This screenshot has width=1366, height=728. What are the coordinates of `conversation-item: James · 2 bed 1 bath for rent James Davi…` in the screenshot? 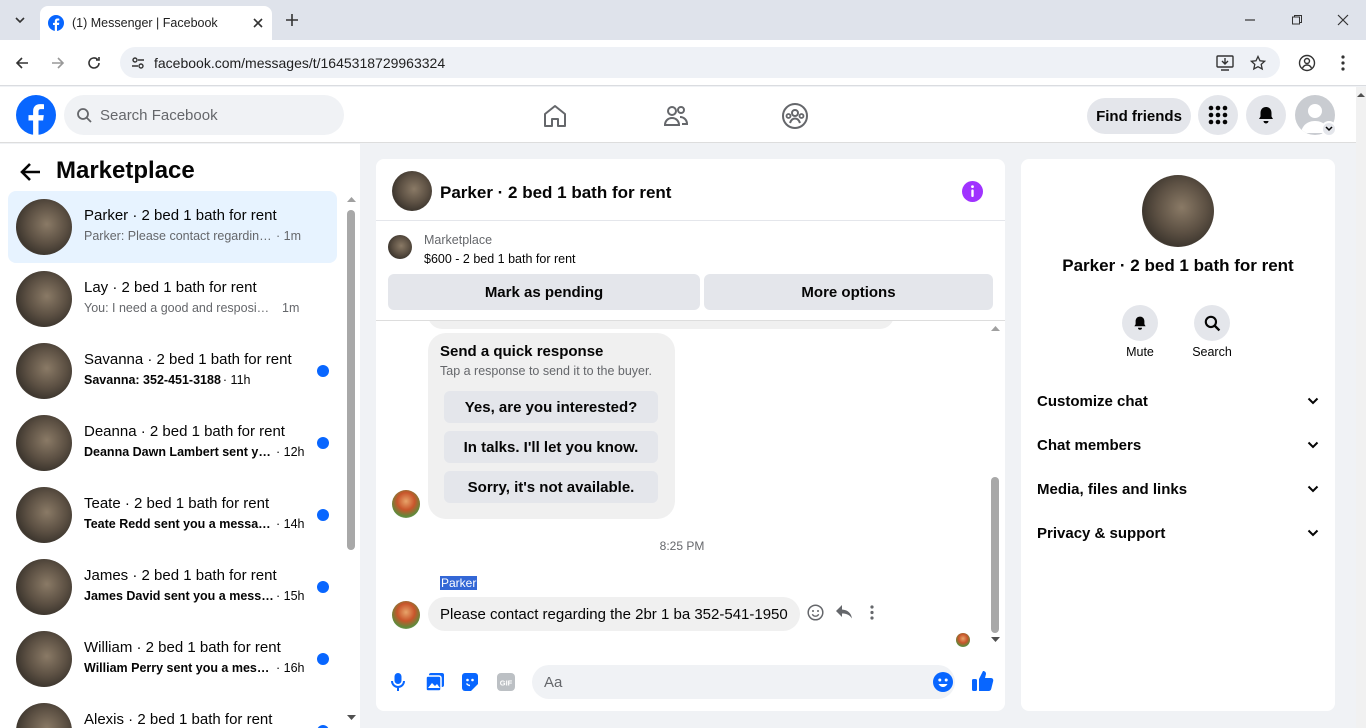 It's located at (172, 587).